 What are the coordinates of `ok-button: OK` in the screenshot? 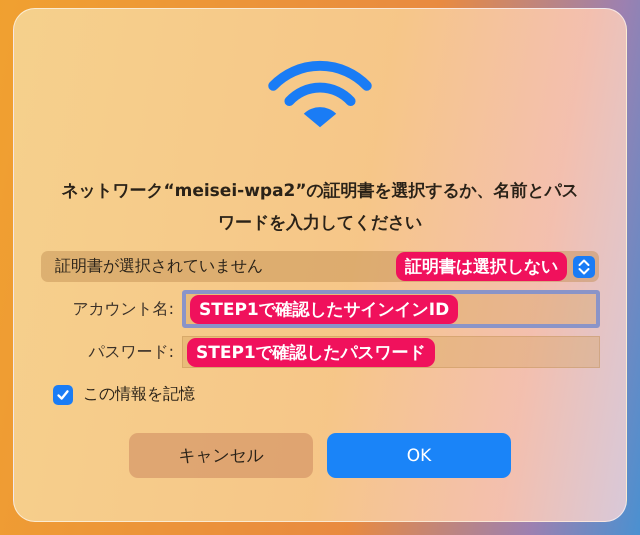 It's located at (419, 455).